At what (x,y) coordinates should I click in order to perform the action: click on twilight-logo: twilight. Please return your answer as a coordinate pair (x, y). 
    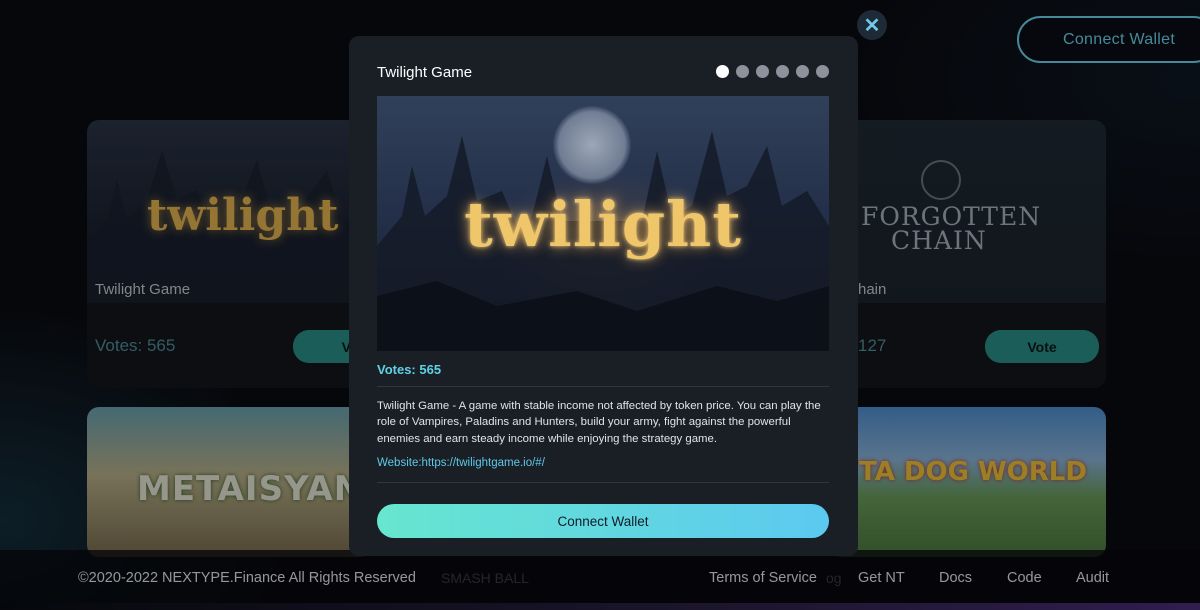
    Looking at the image, I should click on (603, 224).